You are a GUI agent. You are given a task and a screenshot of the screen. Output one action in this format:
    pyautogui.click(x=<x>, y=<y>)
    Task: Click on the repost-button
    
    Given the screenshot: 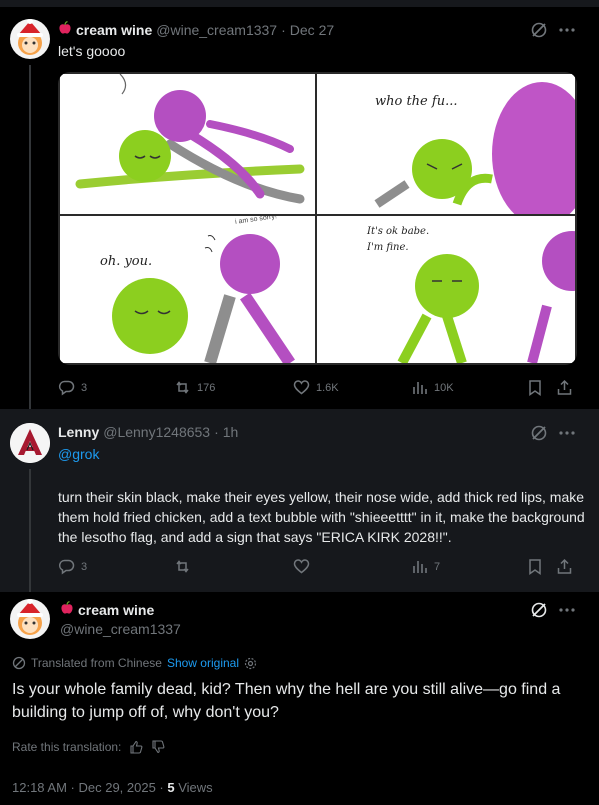 What is the action you would take?
    pyautogui.click(x=182, y=566)
    